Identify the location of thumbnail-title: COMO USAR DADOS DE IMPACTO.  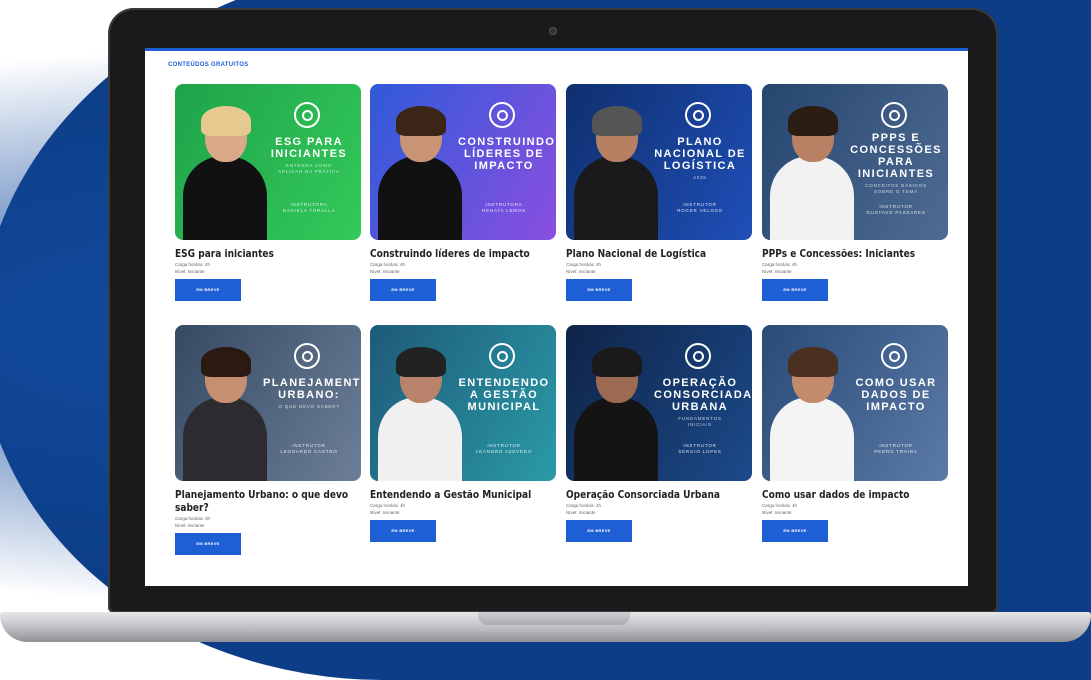
(896, 395).